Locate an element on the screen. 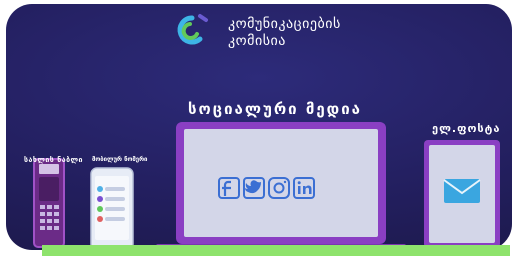  logo-text: კომუნიკაციების კომისია is located at coordinates (284, 33).